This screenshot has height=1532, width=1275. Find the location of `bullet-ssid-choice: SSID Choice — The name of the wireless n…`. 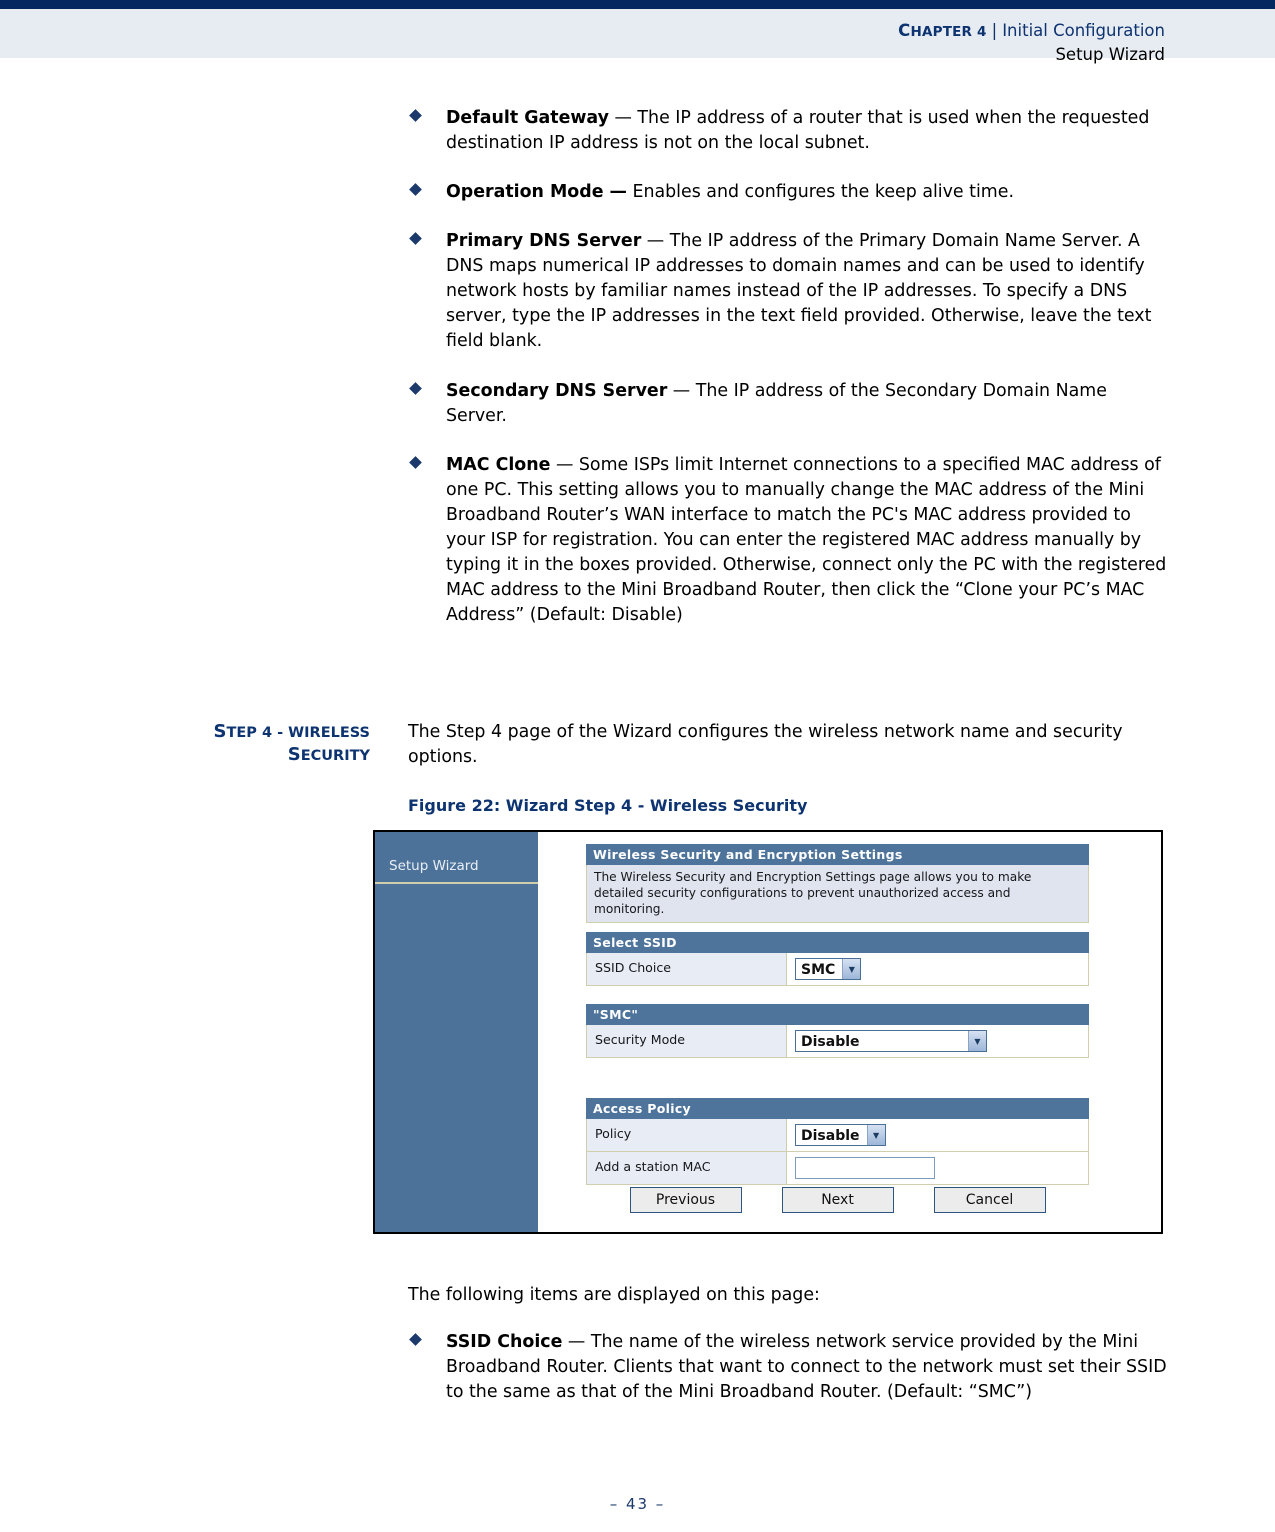

bullet-ssid-choice: SSID Choice — The name of the wireless n… is located at coordinates (788, 1367).